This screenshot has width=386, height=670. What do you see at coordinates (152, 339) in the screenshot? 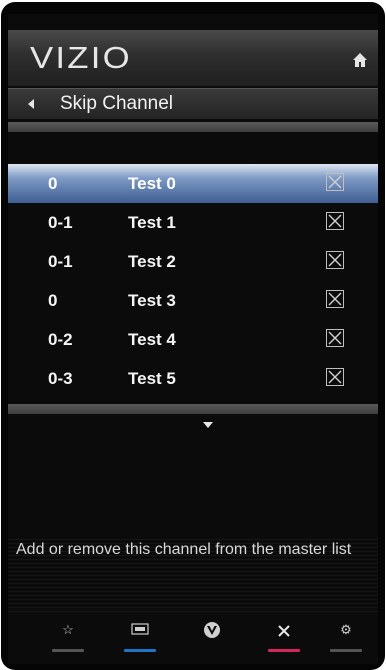
I see `channel-name: Test 4` at bounding box center [152, 339].